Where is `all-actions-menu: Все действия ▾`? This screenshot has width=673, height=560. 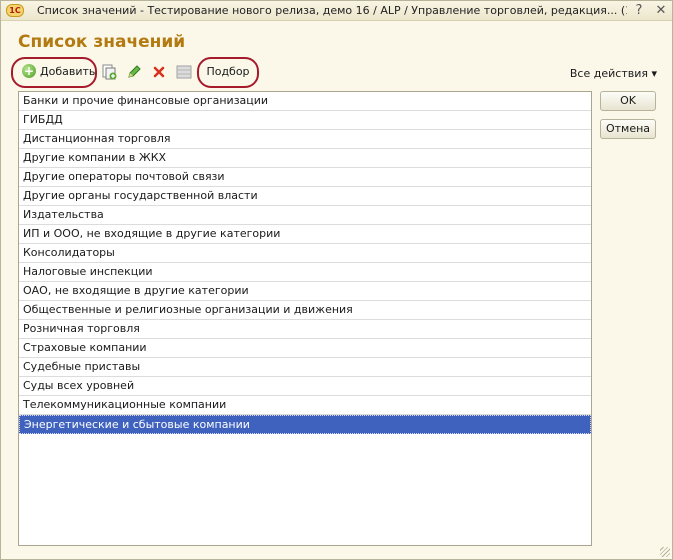 all-actions-menu: Все действия ▾ is located at coordinates (613, 73).